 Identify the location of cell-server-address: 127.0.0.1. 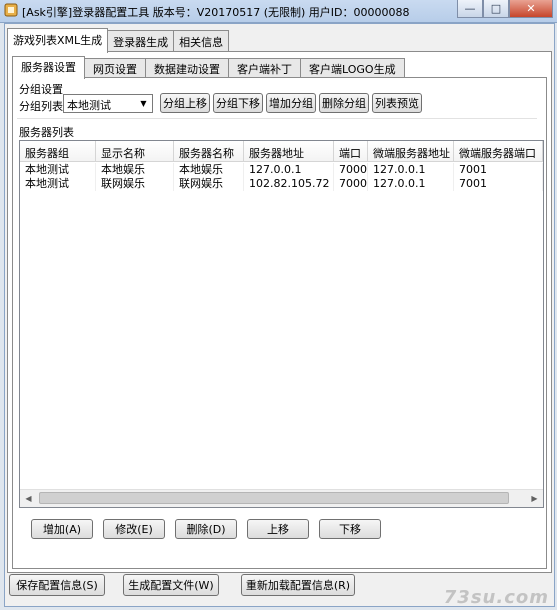
(289, 170).